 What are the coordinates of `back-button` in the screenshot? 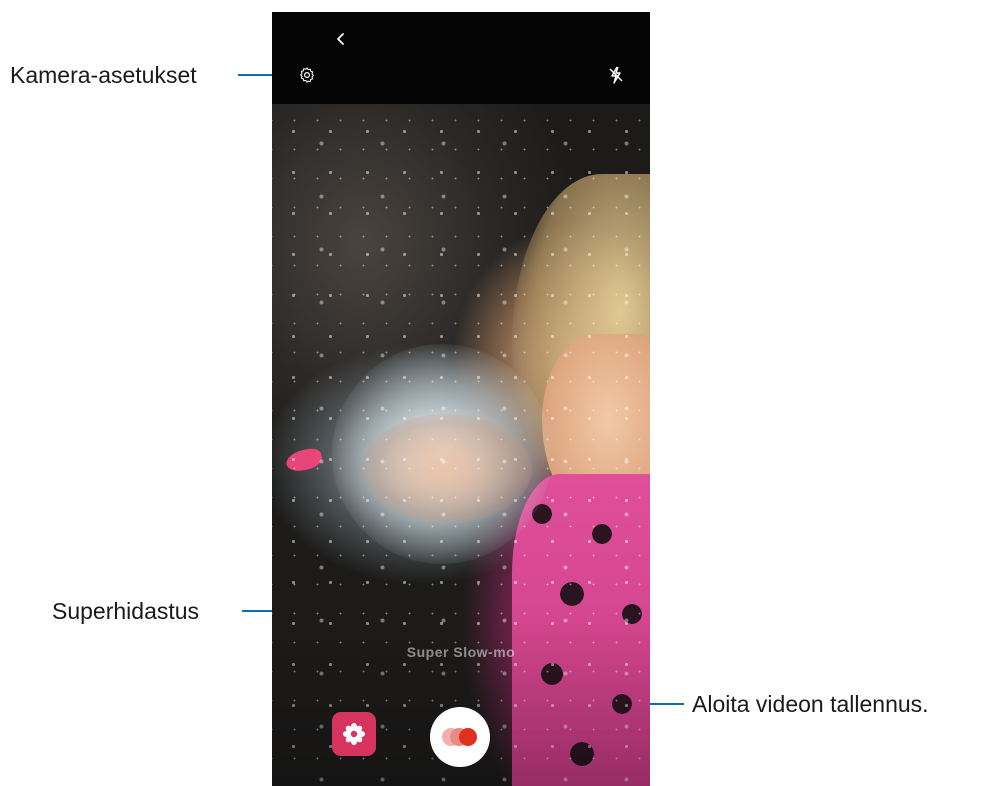 It's located at (341, 39).